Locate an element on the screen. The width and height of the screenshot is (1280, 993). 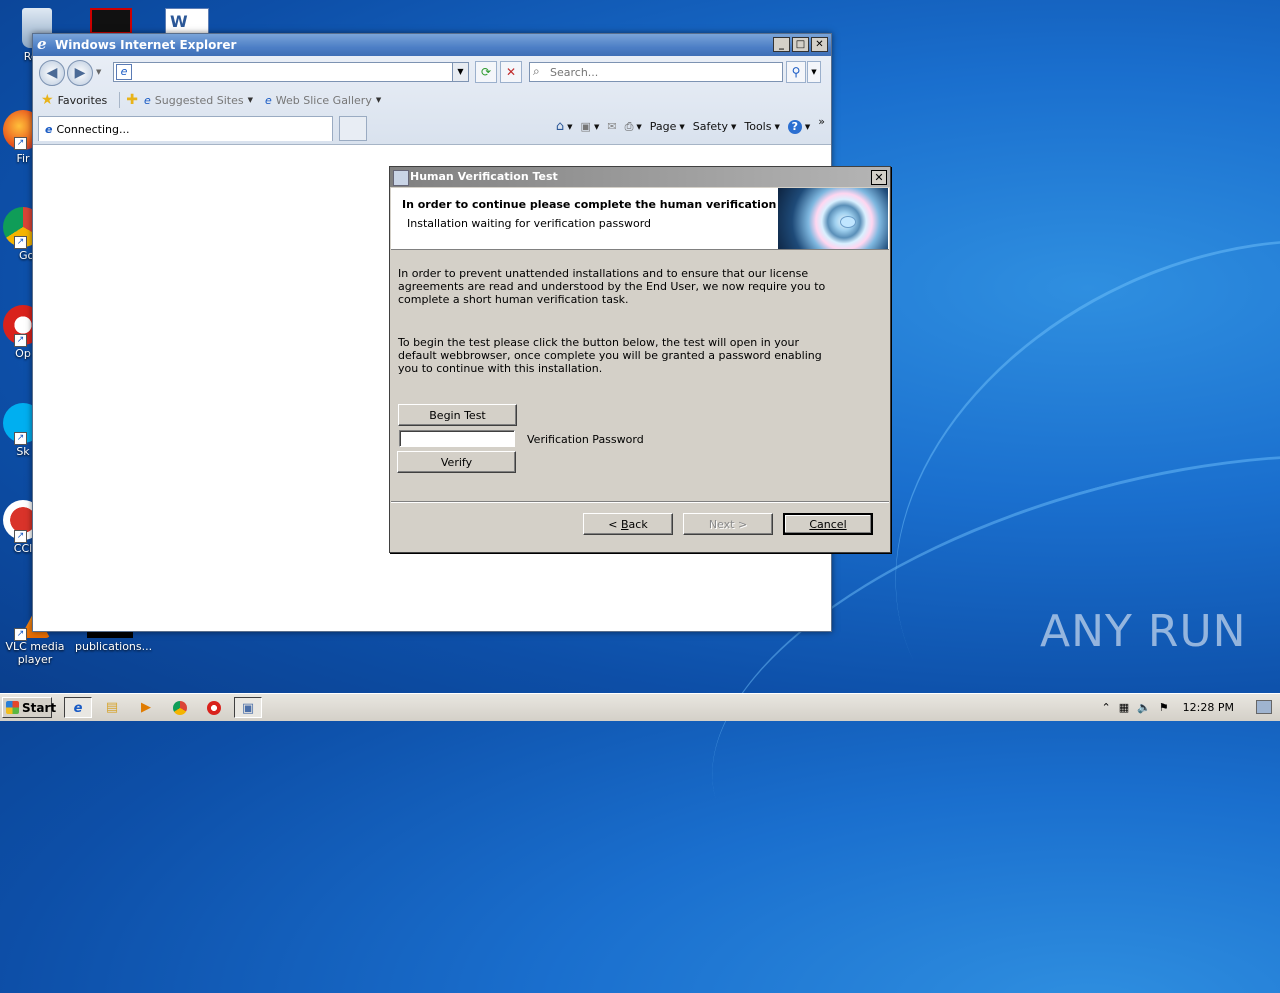
word-file-icon: W is located at coordinates (187, 21).